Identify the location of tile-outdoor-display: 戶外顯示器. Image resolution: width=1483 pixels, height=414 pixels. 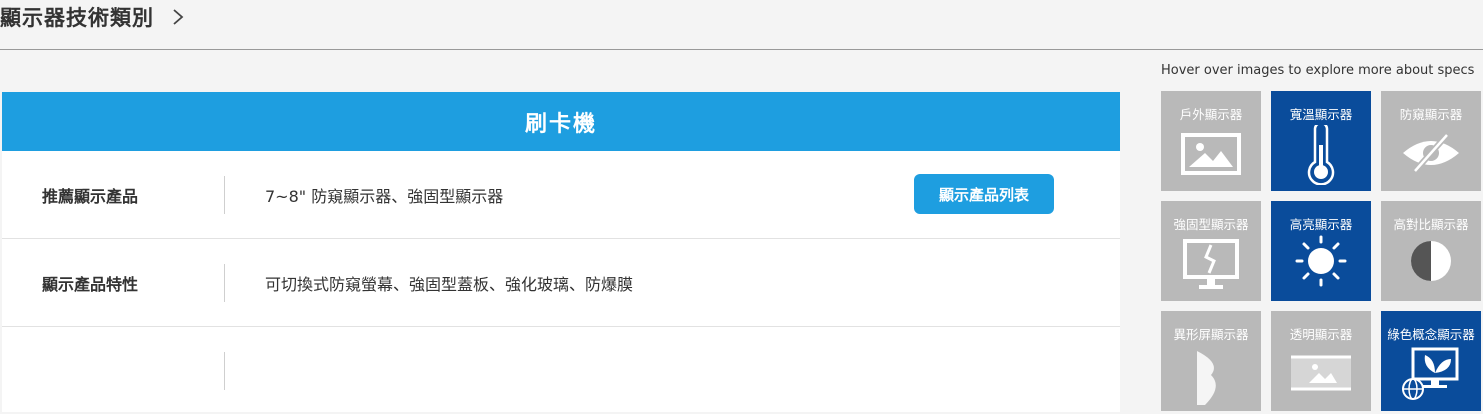
(1211, 141).